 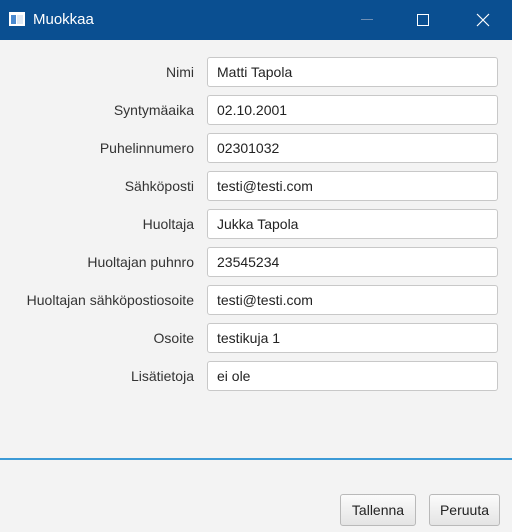 What do you see at coordinates (162, 376) in the screenshot?
I see `field-label: Lisätietoja` at bounding box center [162, 376].